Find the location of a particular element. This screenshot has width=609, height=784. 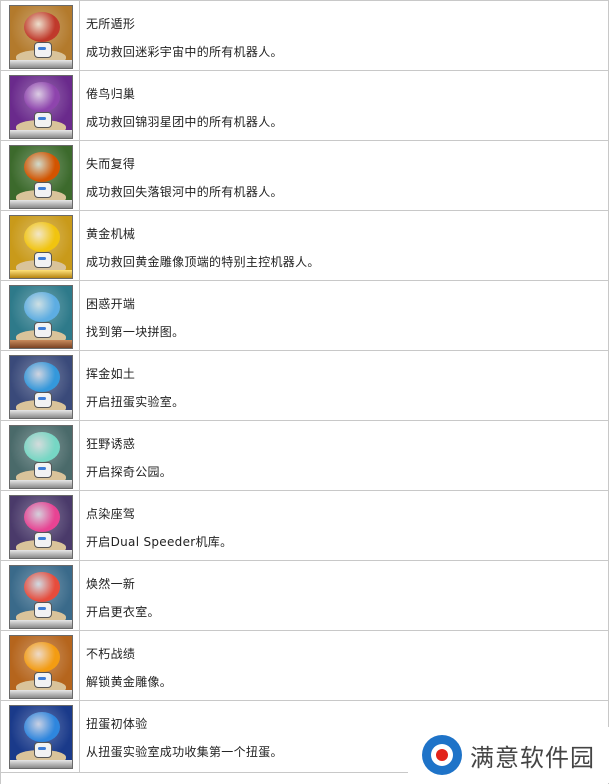

trophy-description: 开启扭蛋实验室。 is located at coordinates (135, 402).